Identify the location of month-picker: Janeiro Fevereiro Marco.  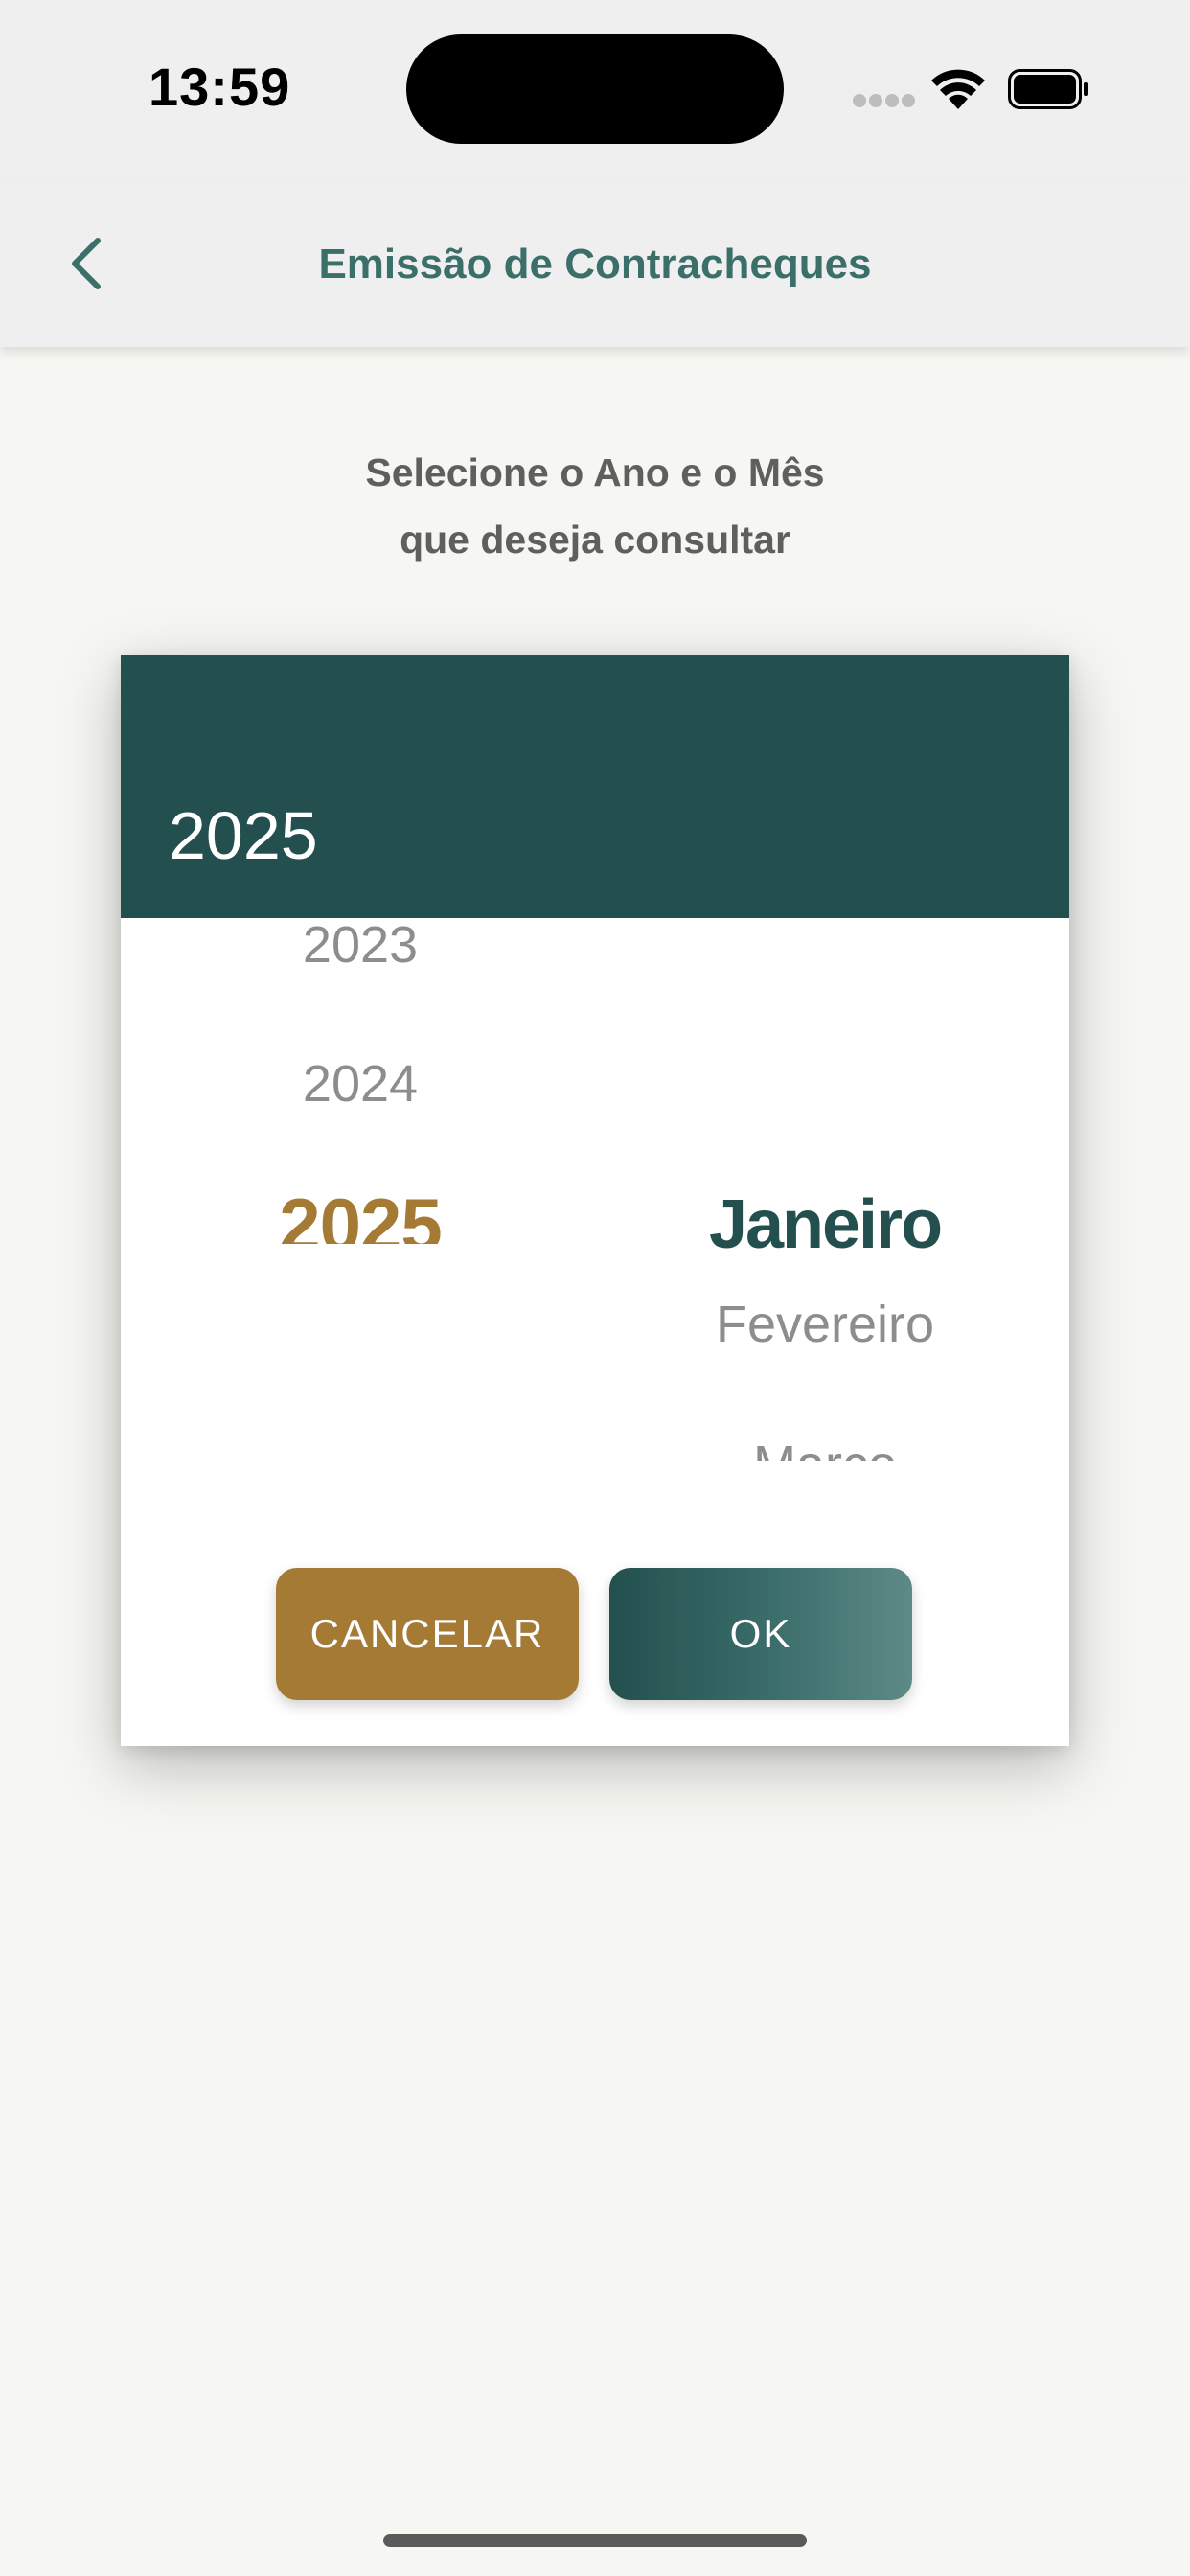
(825, 1288).